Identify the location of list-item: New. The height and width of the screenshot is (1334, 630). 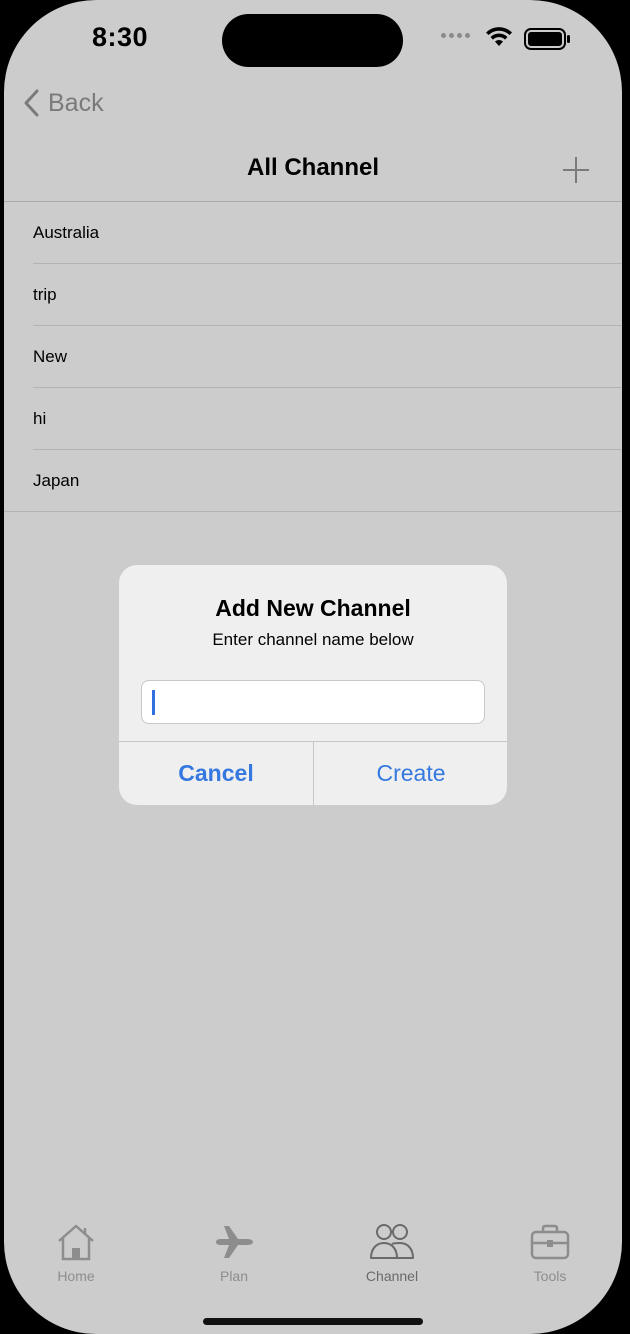
(313, 357).